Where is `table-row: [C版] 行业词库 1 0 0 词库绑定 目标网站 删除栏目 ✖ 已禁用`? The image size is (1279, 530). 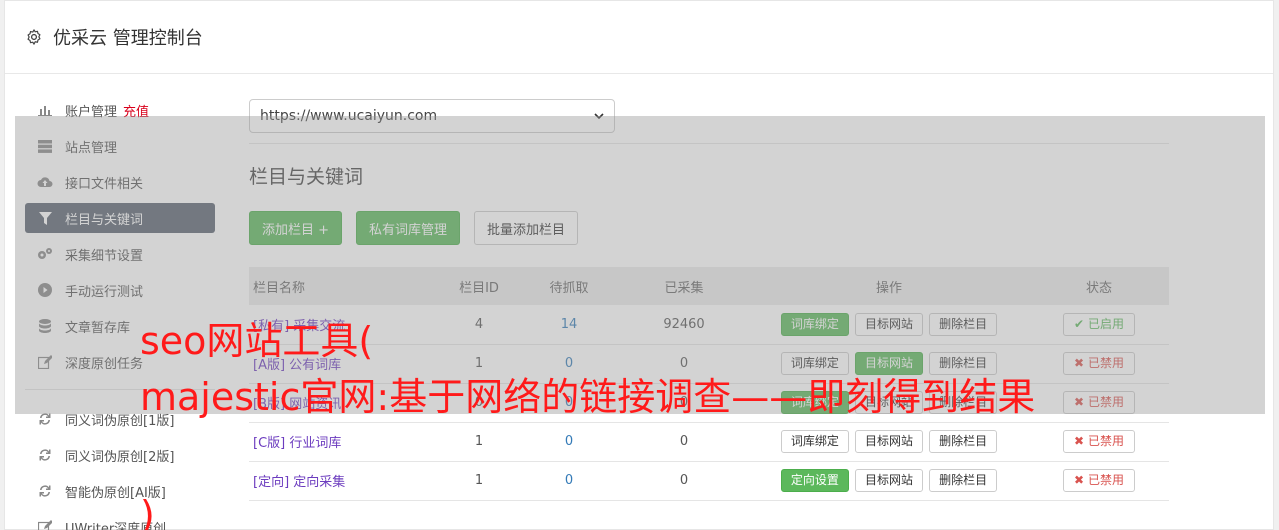 table-row: [C版] 行业词库 1 0 0 词库绑定 目标网站 删除栏目 ✖ 已禁用 is located at coordinates (709, 442).